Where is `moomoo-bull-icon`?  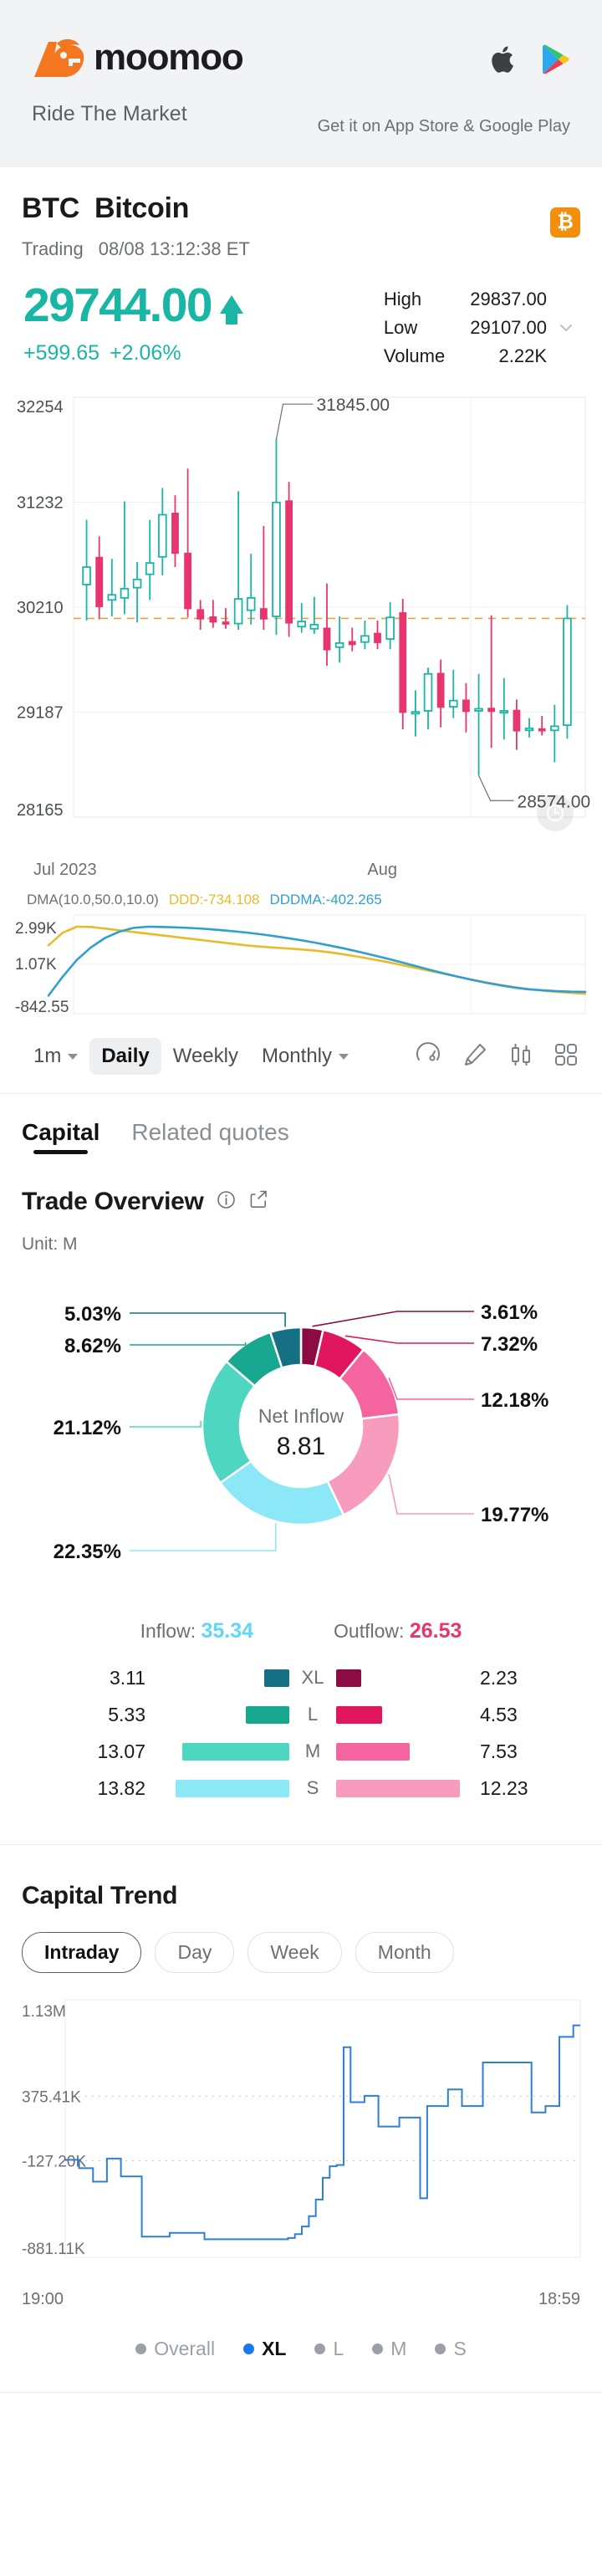 moomoo-bull-icon is located at coordinates (60, 57).